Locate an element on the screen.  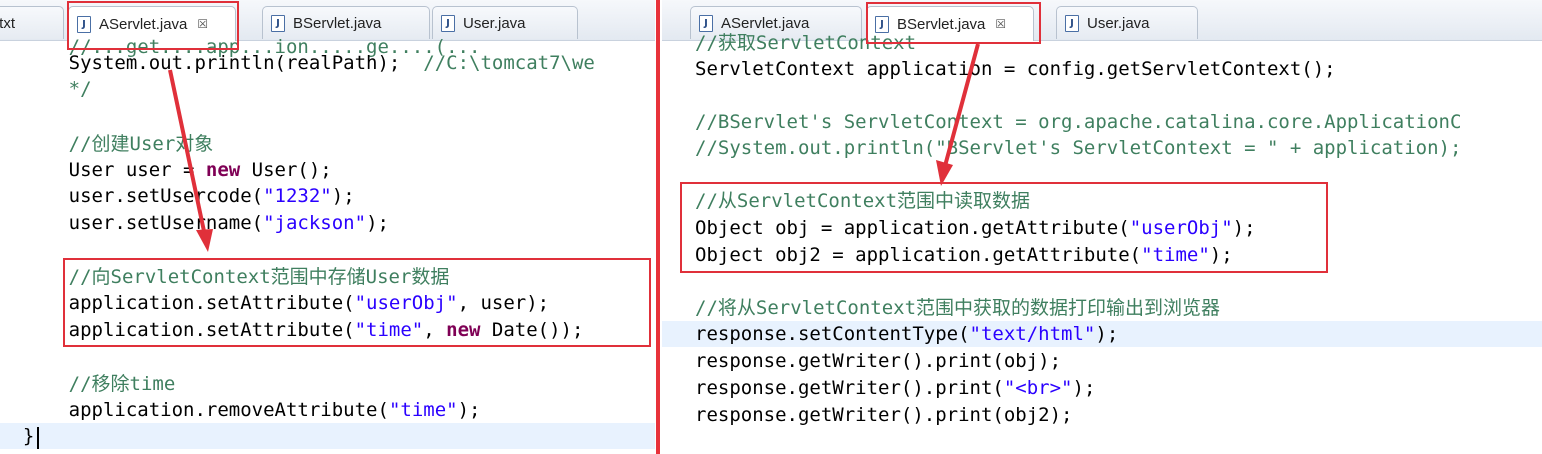
code-line: */ is located at coordinates (46, 89).